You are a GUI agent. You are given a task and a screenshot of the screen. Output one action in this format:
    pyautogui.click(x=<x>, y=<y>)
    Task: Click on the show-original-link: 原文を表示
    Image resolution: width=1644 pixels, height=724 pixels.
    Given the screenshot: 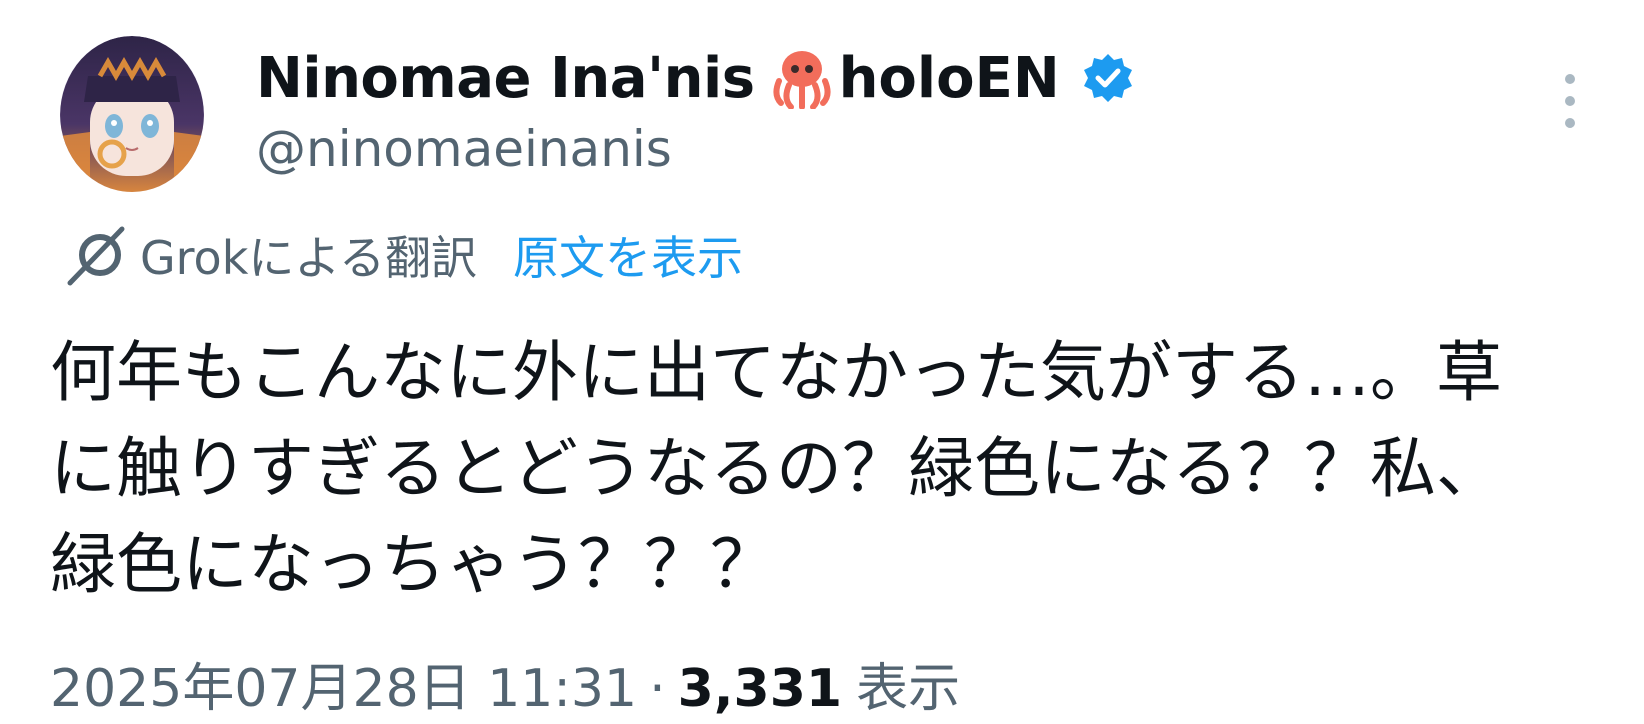 What is the action you would take?
    pyautogui.click(x=628, y=255)
    